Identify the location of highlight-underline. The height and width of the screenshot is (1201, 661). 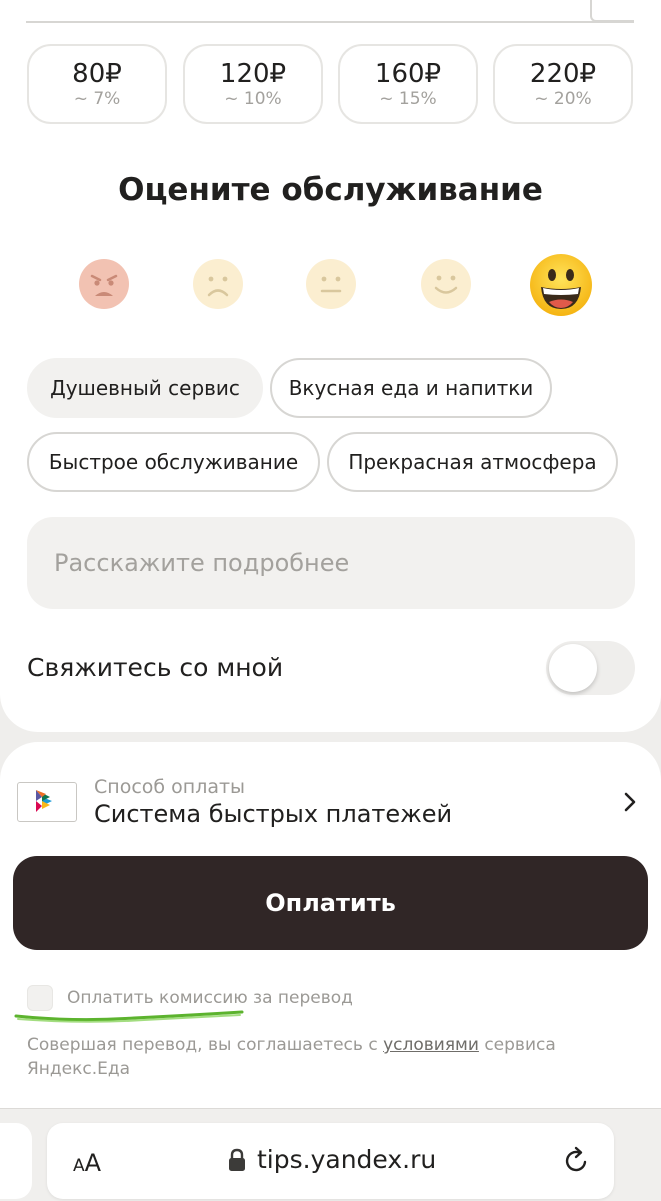
(129, 1016).